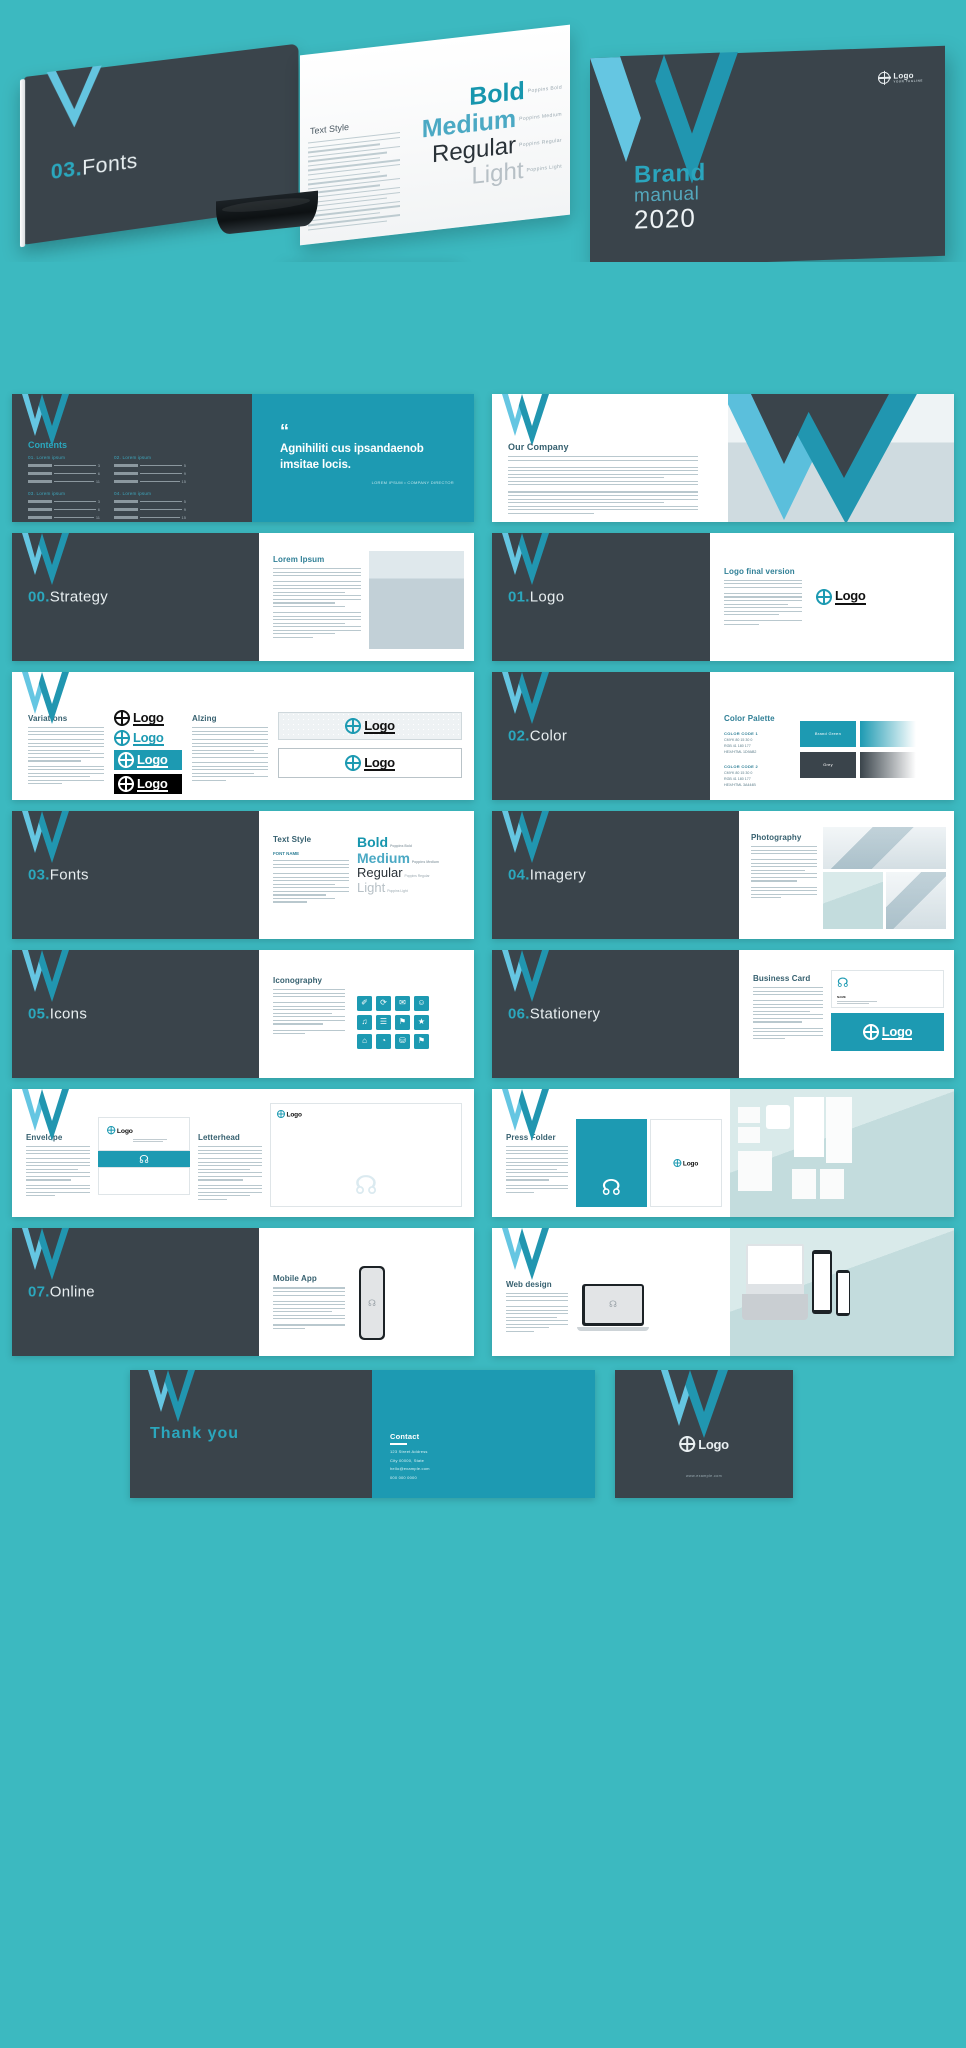 The width and height of the screenshot is (966, 2048). Describe the element at coordinates (150, 505) in the screenshot. I see `contents-group: 04. Lorem ipsum 5 9 15` at that location.